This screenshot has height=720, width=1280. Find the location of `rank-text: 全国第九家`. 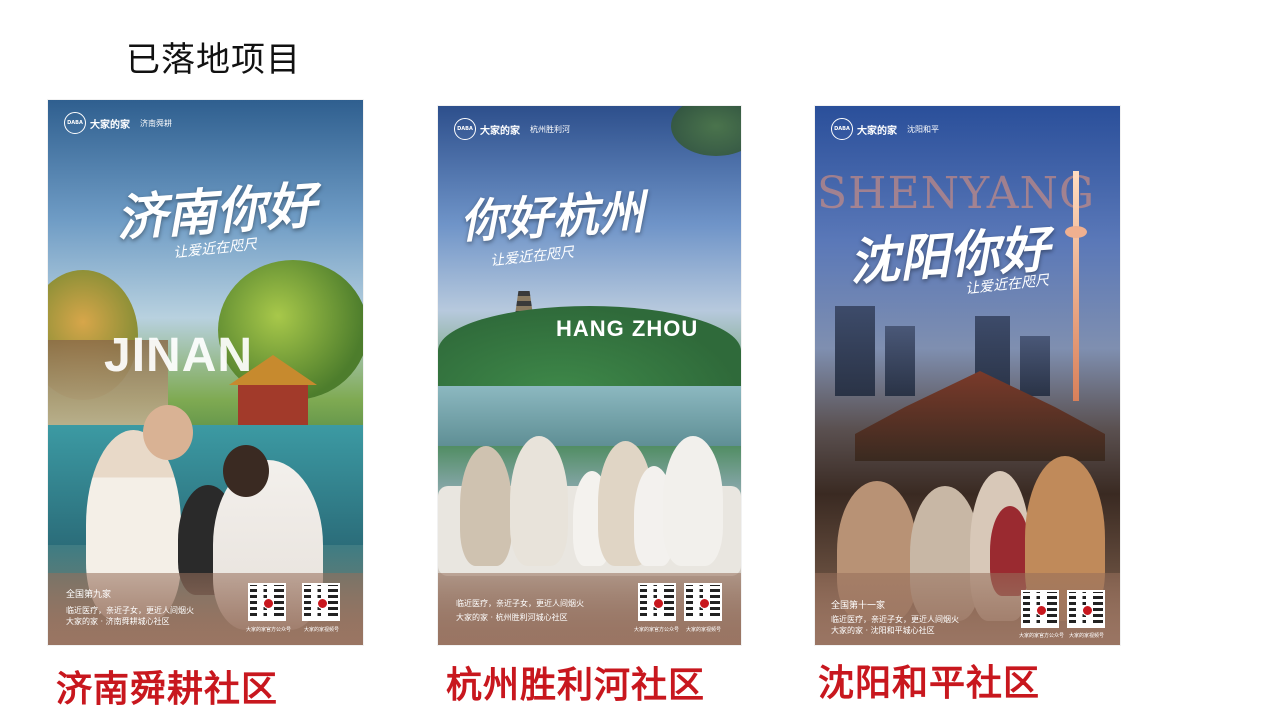

rank-text: 全国第九家 is located at coordinates (89, 595).